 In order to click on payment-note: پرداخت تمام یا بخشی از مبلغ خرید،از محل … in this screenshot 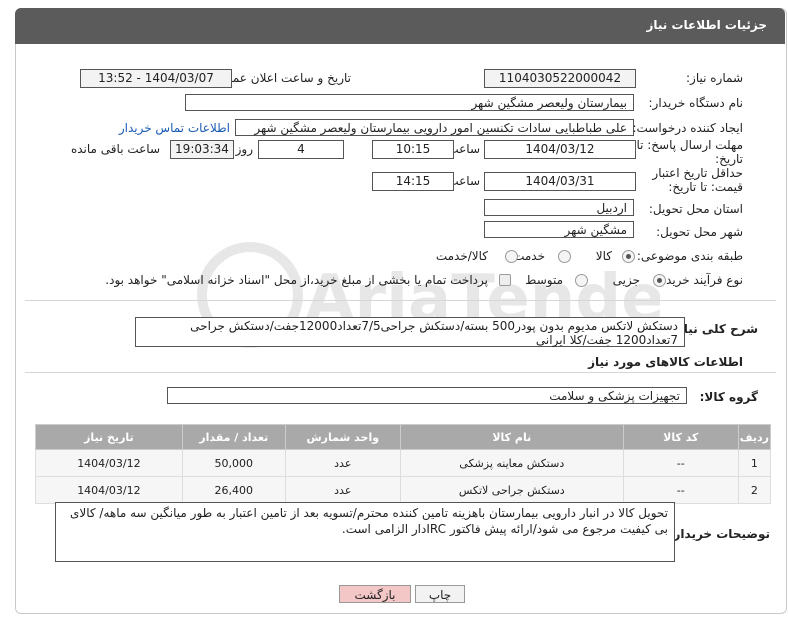, I will do `click(296, 280)`.